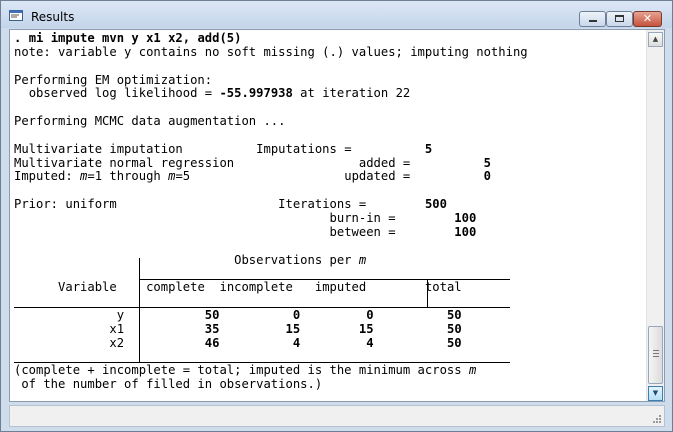 This screenshot has width=673, height=432. I want to click on table-header-rule, so click(262, 307).